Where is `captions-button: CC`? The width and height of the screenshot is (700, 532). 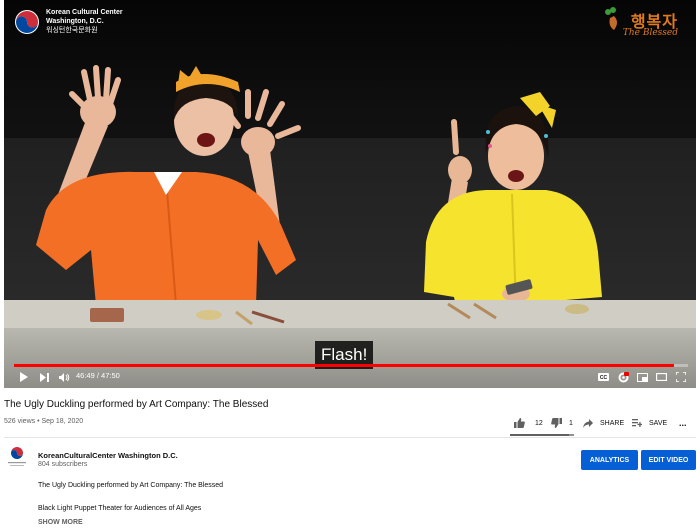 captions-button: CC is located at coordinates (603, 377).